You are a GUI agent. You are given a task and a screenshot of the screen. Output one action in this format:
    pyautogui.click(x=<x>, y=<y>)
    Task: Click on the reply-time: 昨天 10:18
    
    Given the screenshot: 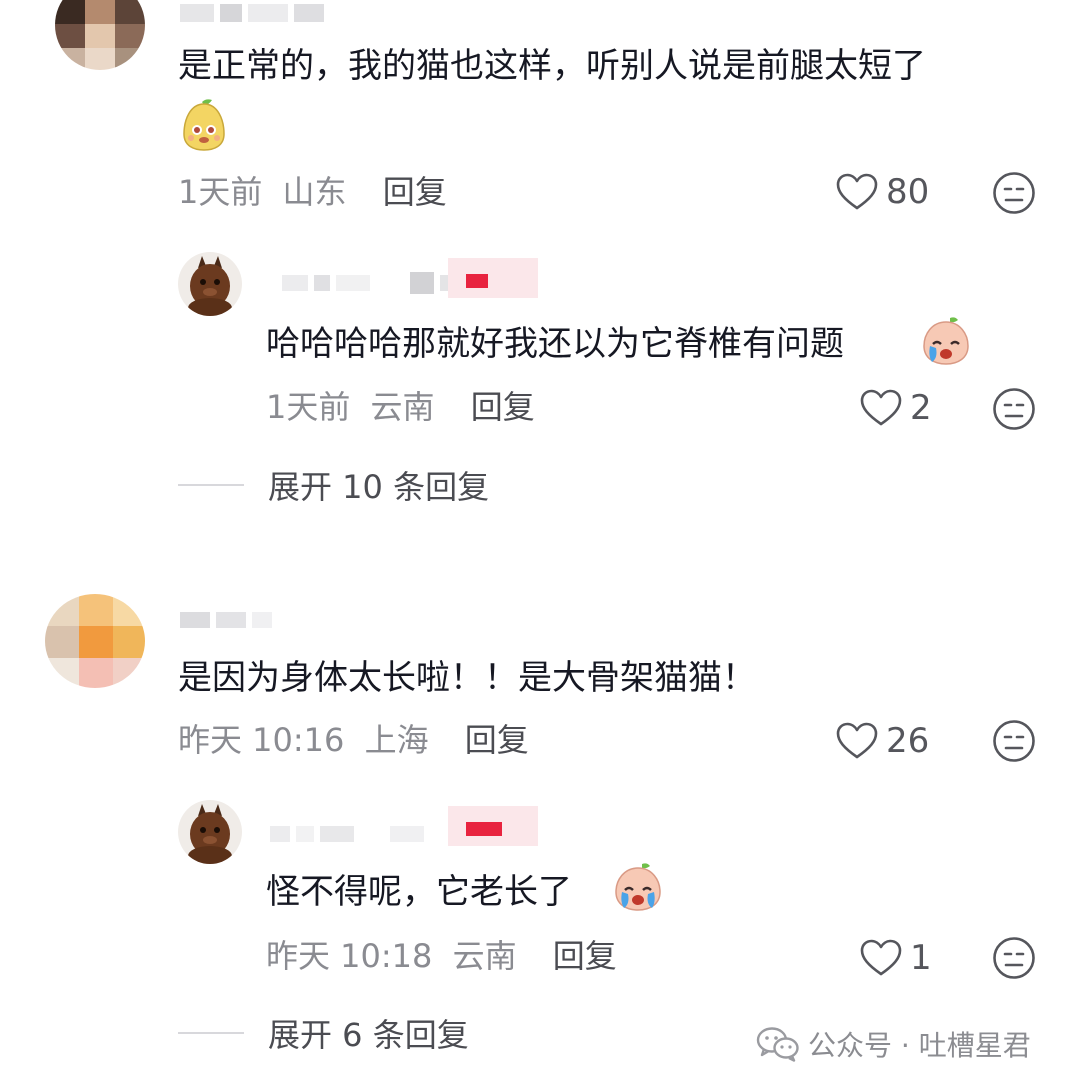 What is the action you would take?
    pyautogui.click(x=349, y=956)
    